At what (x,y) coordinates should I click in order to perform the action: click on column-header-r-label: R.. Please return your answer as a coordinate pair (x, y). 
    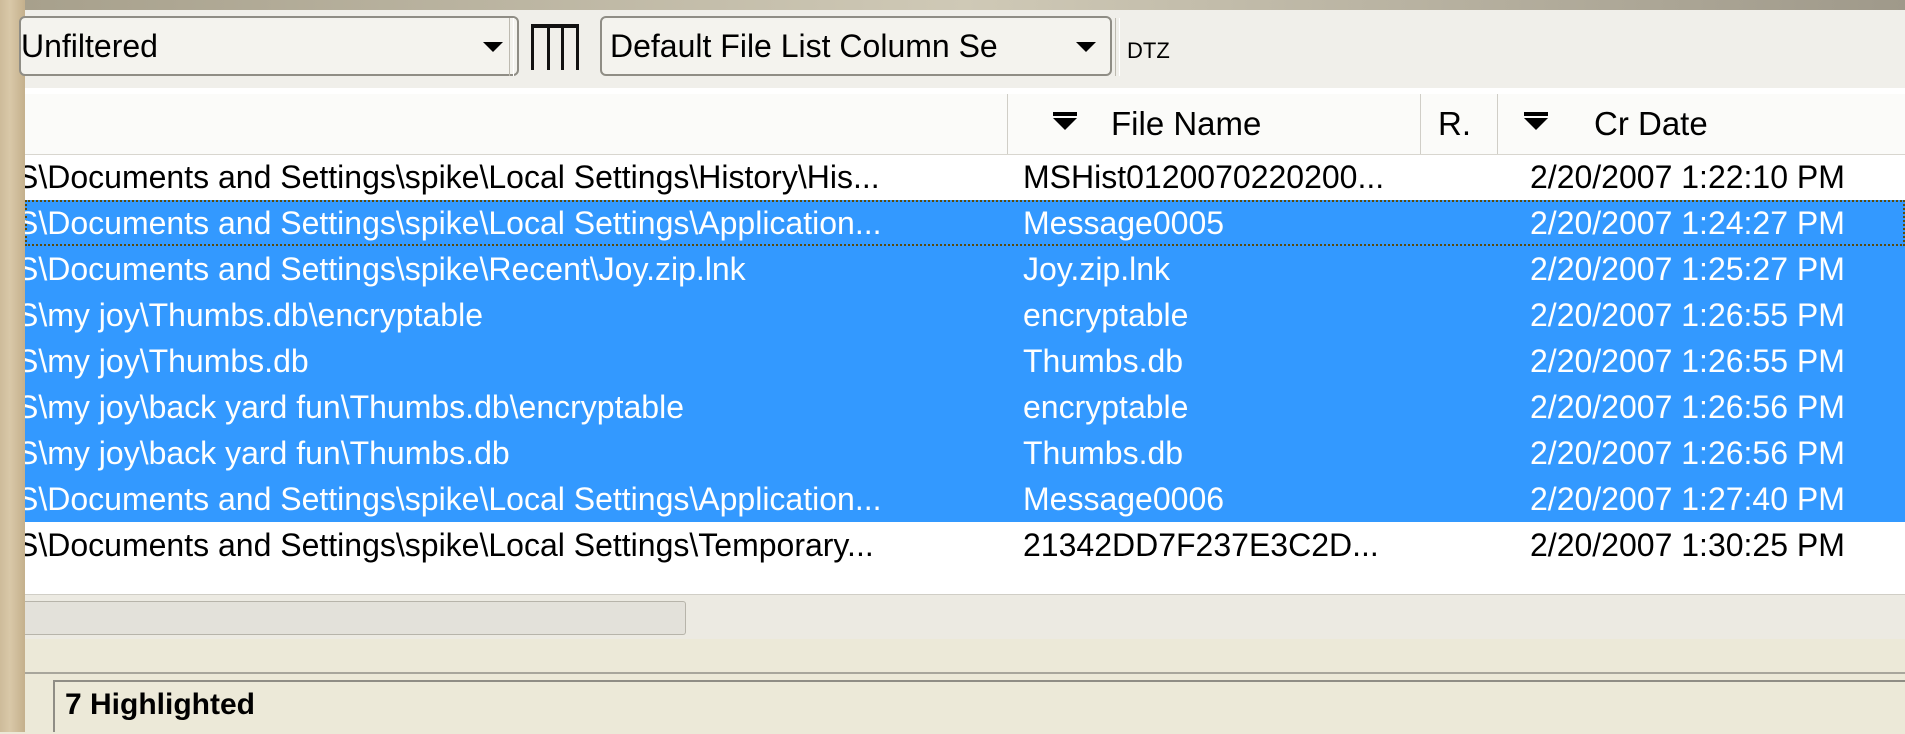
    Looking at the image, I should click on (1454, 123).